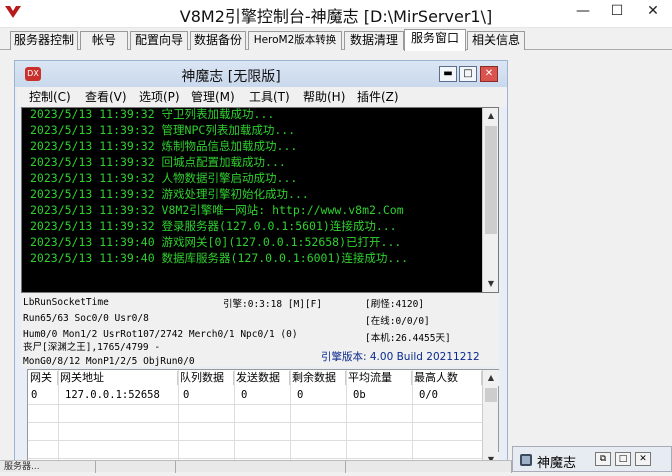  I want to click on column-header: 网关地址, so click(118, 378).